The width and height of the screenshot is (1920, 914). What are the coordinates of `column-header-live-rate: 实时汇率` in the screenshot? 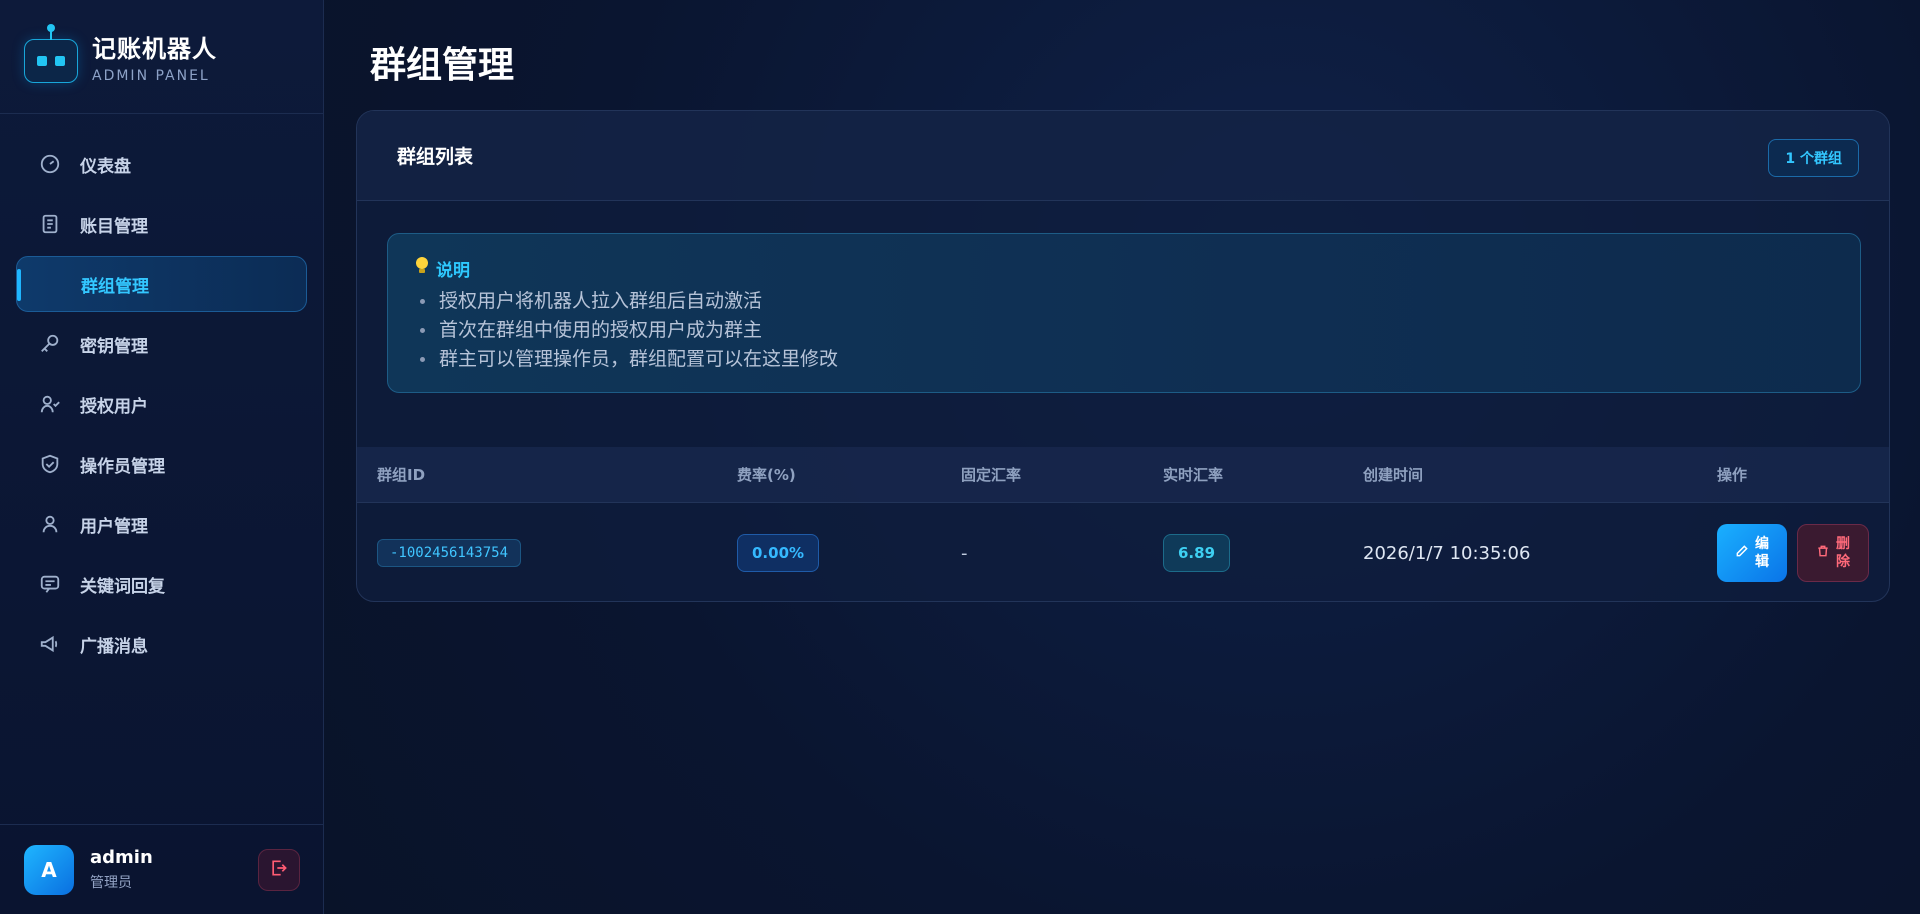 It's located at (1193, 475).